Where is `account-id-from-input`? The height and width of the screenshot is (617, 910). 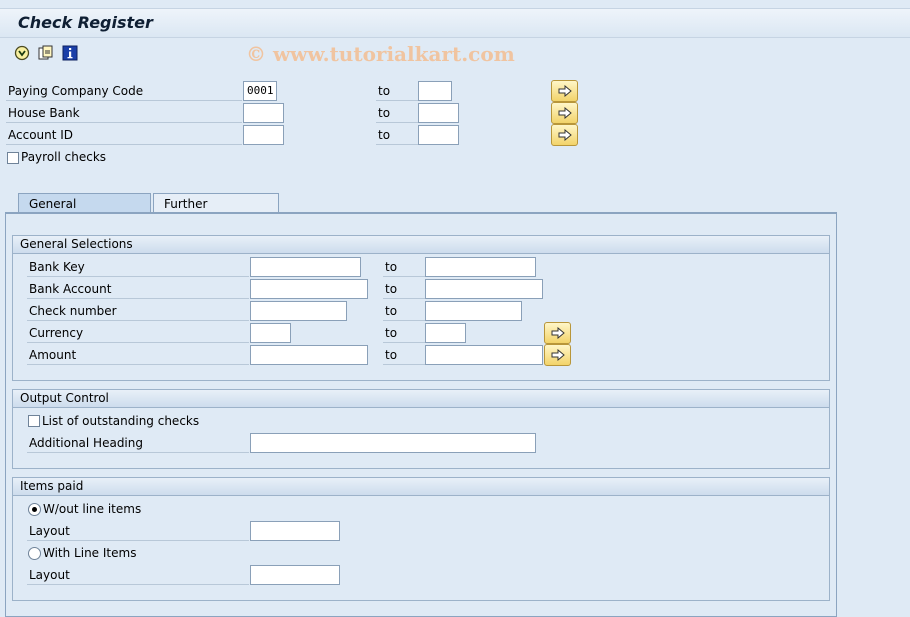 account-id-from-input is located at coordinates (263, 135).